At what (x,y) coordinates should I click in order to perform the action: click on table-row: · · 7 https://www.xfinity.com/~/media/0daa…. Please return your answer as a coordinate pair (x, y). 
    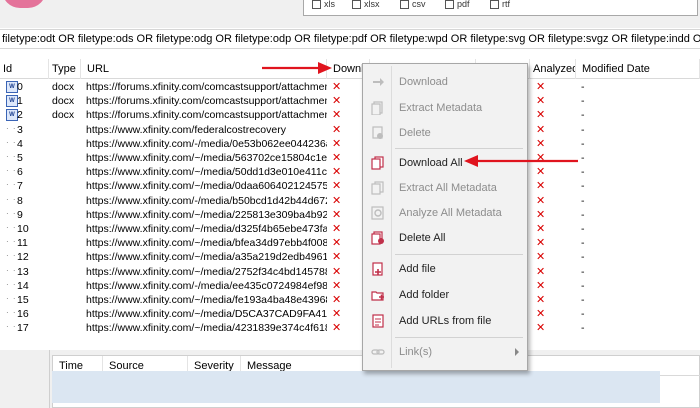
    Looking at the image, I should click on (350, 186).